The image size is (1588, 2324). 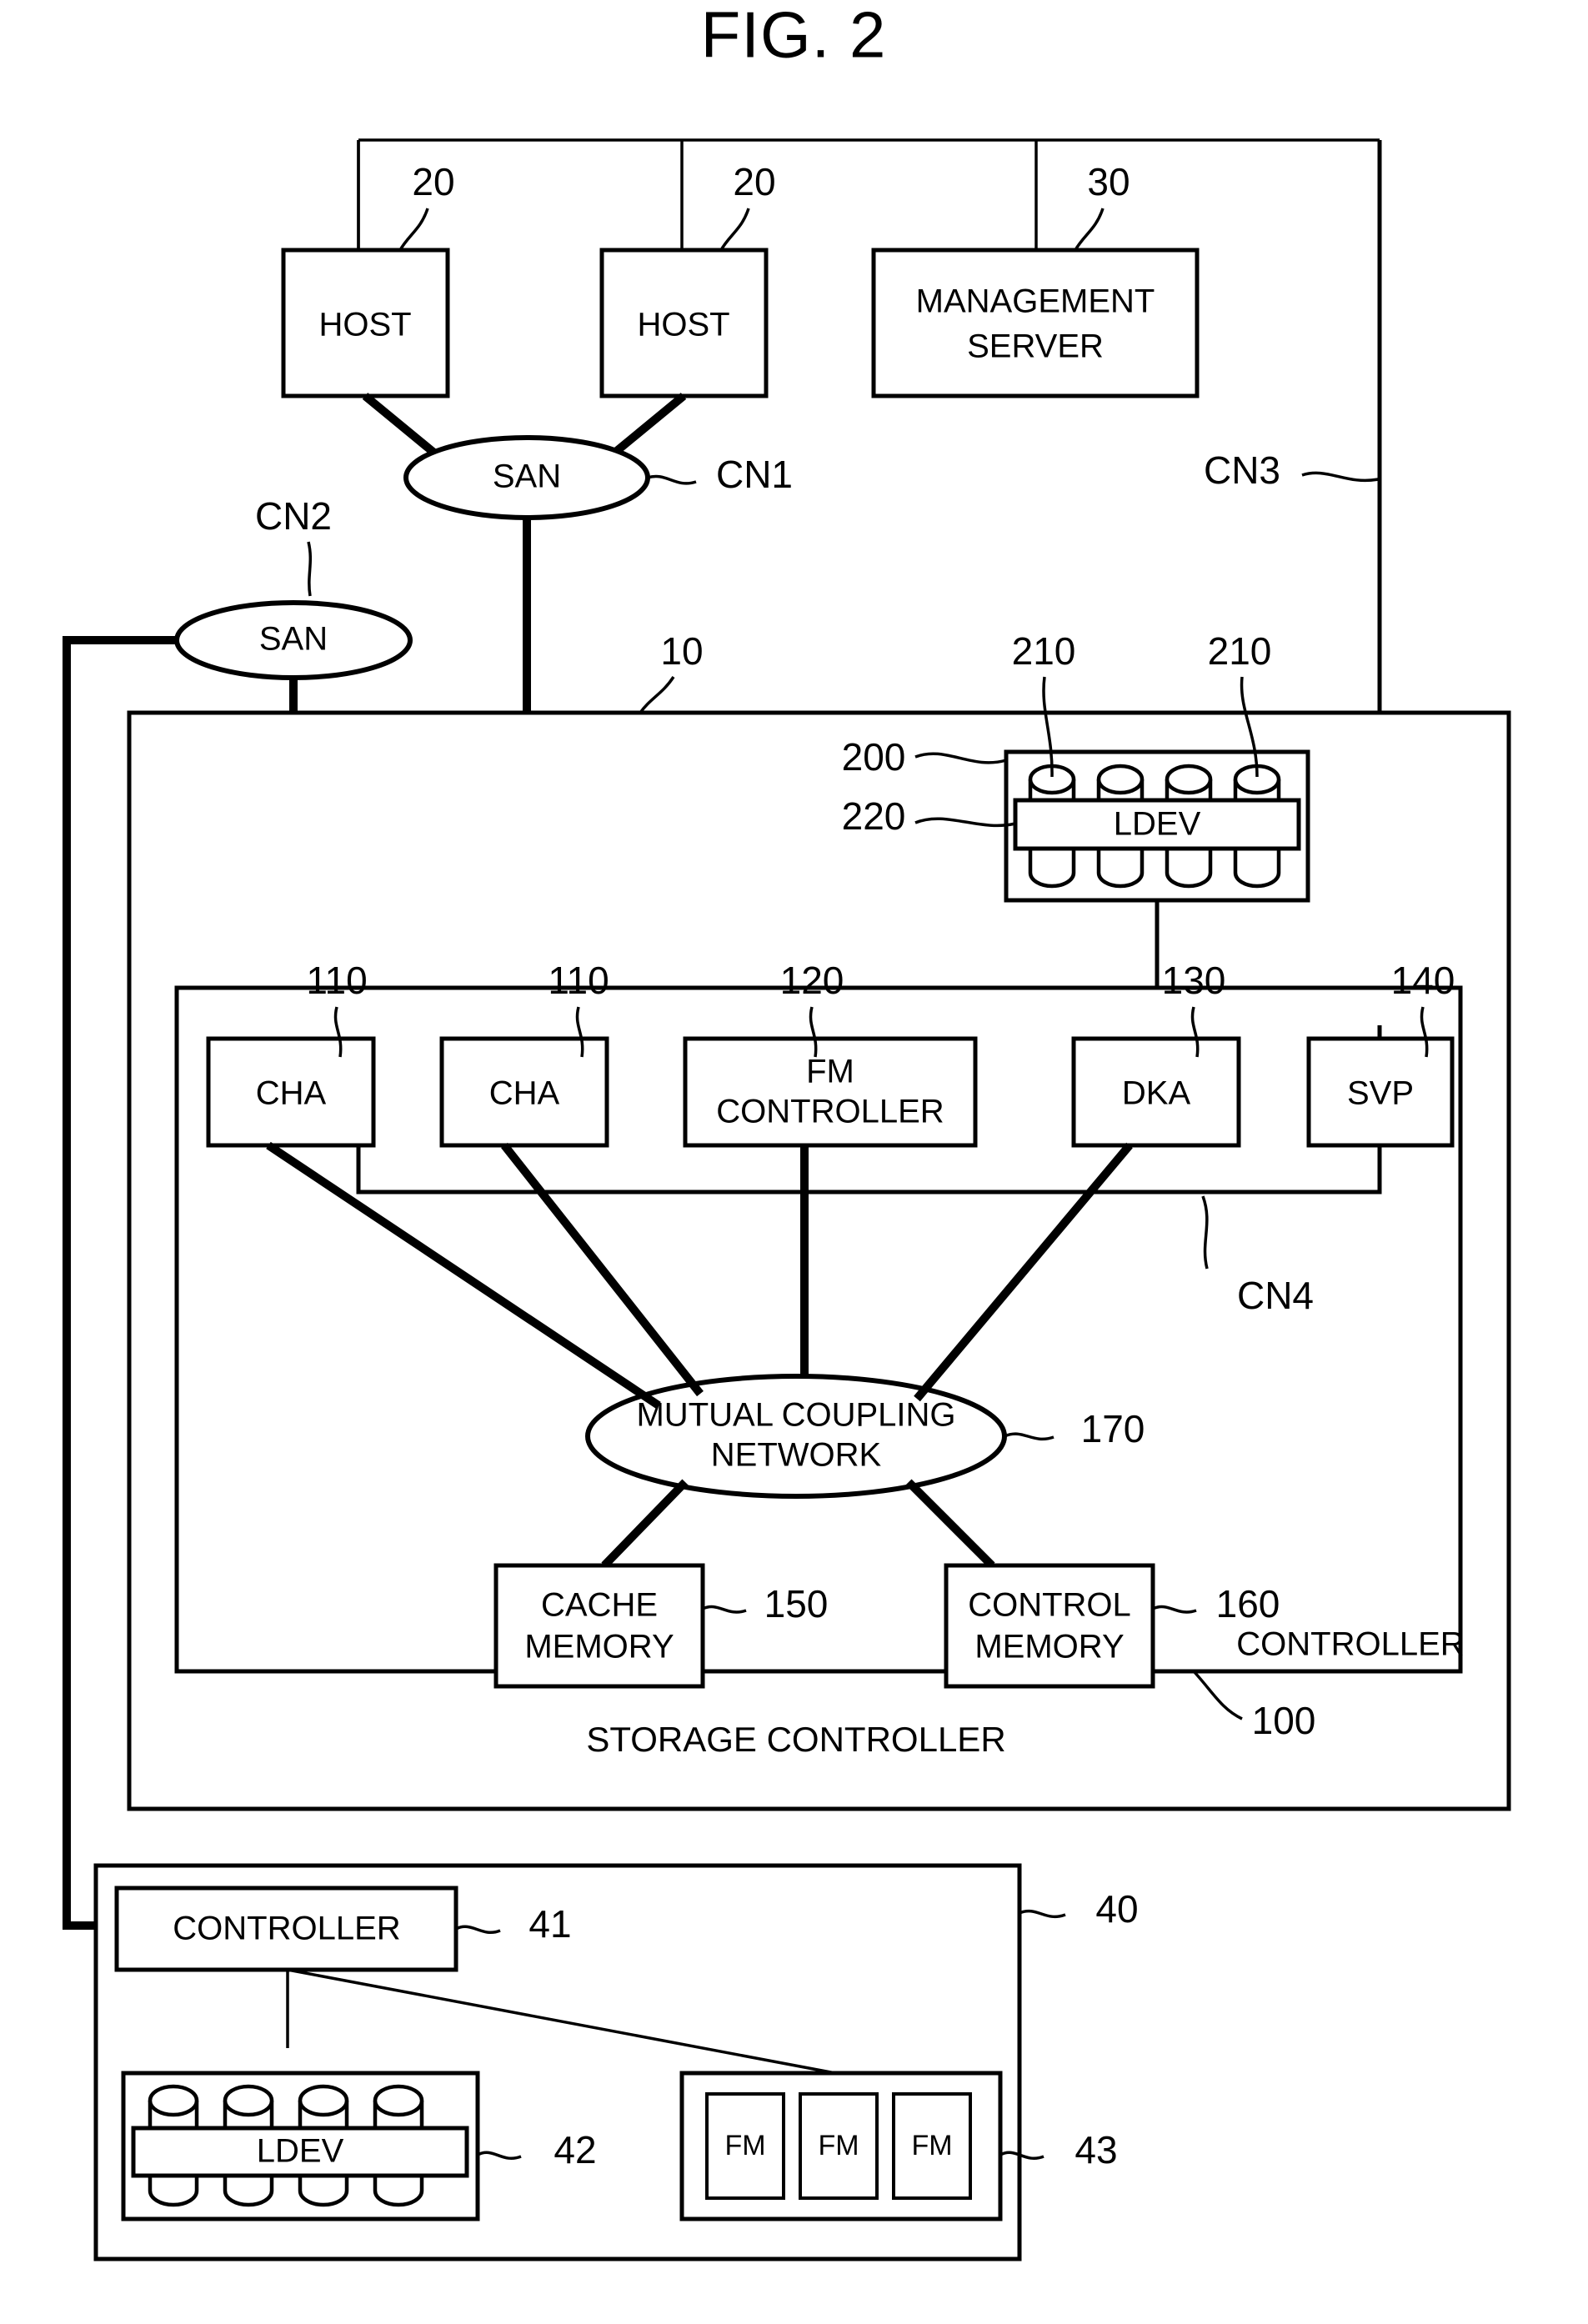 I want to click on external-fm-label-1: FM, so click(x=744, y=2146).